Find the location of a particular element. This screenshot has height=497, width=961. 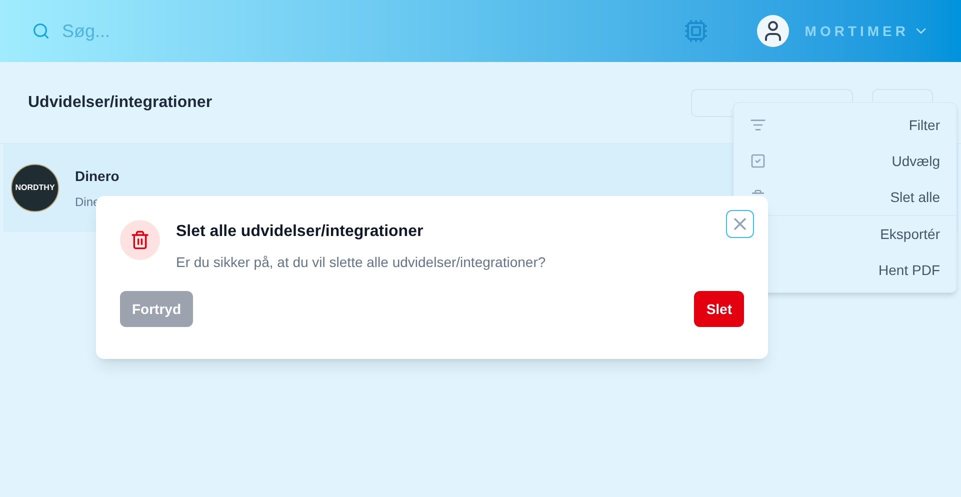

chip-icon is located at coordinates (696, 31).